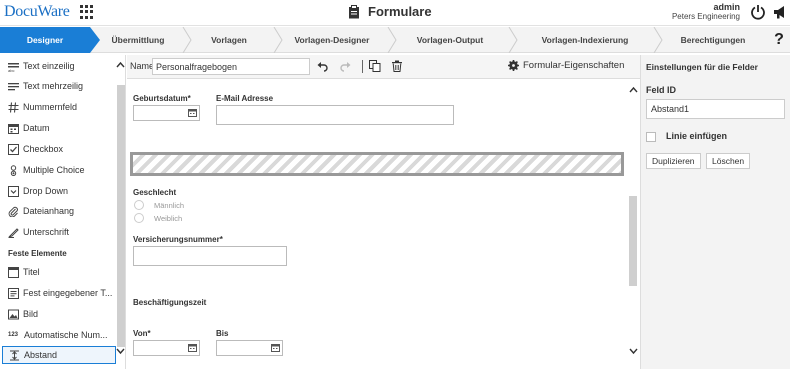 The height and width of the screenshot is (369, 790). Describe the element at coordinates (345, 66) in the screenshot. I see `redo-icon` at that location.